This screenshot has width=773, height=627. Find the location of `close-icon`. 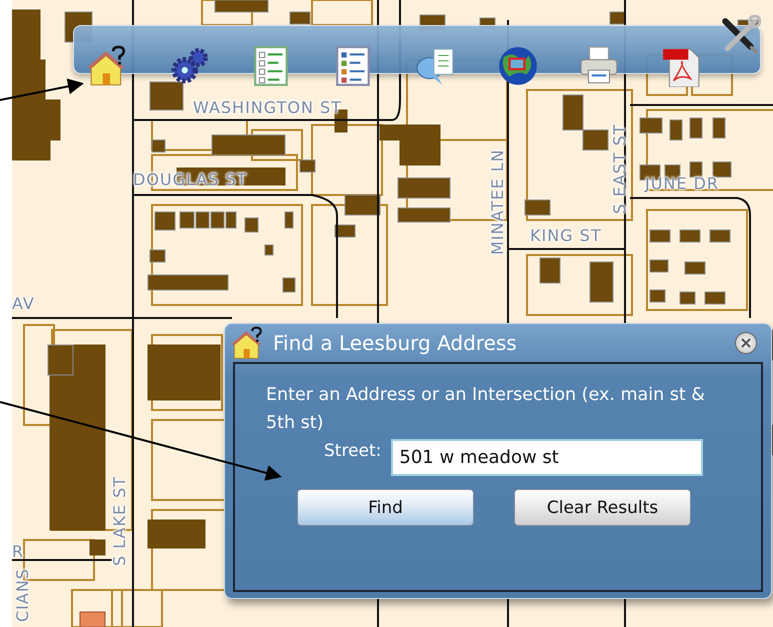

close-icon is located at coordinates (746, 343).